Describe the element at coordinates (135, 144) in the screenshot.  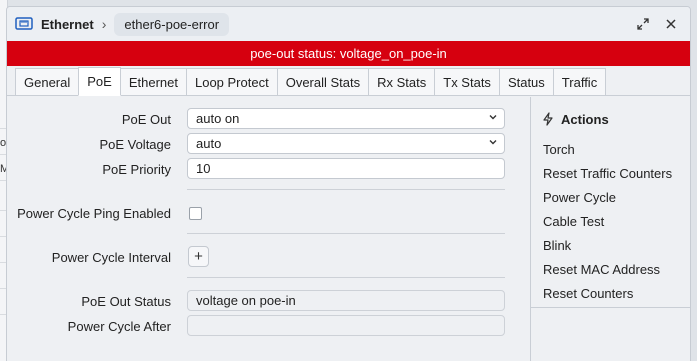
I see `poe-voltage-label: PoE Voltage` at that location.